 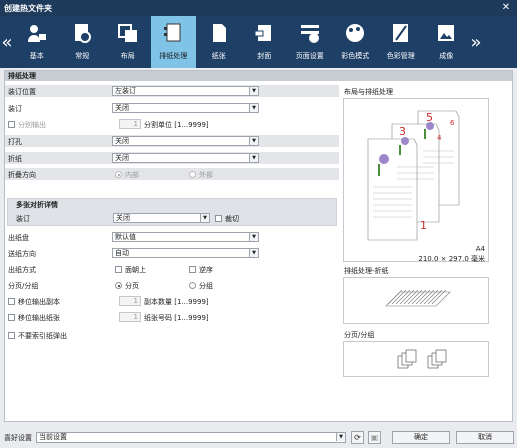 What do you see at coordinates (28, 8) in the screenshot?
I see `window-title: 创建热文件夹` at bounding box center [28, 8].